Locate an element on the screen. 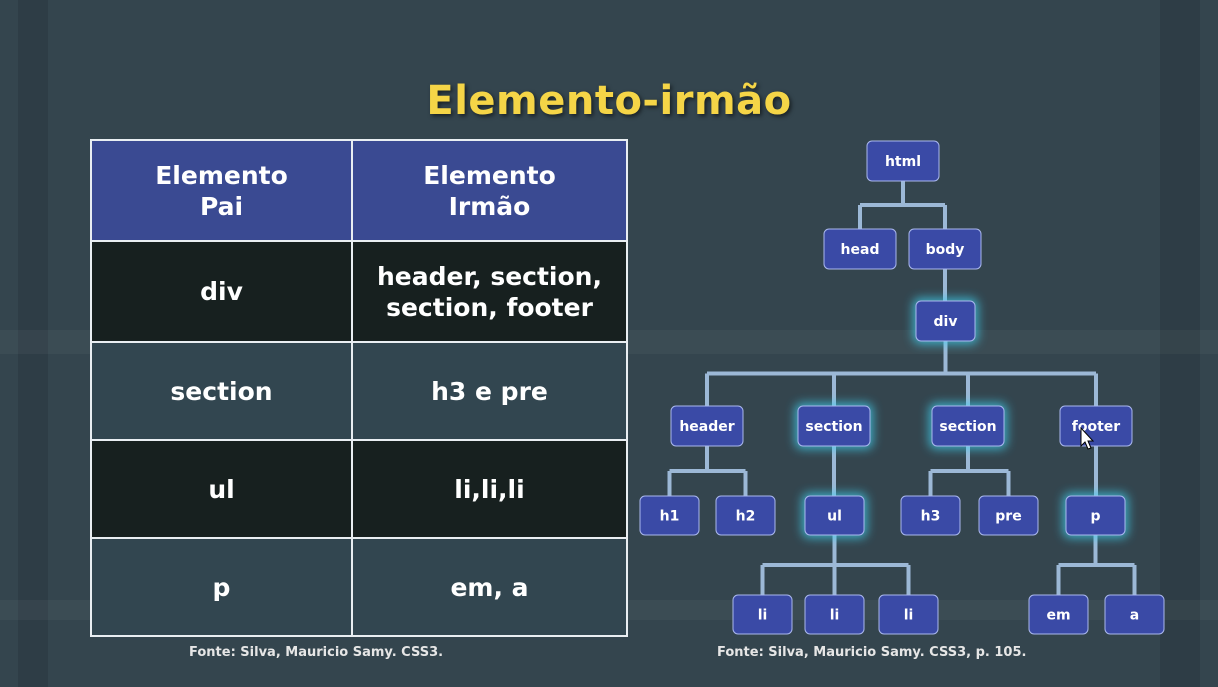 The height and width of the screenshot is (687, 1218). tree-node-li2: li is located at coordinates (834, 614).